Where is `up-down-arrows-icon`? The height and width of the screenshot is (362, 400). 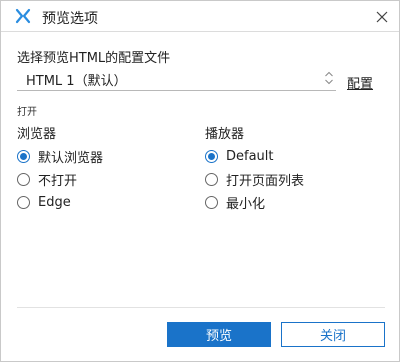
up-down-arrows-icon is located at coordinates (329, 78).